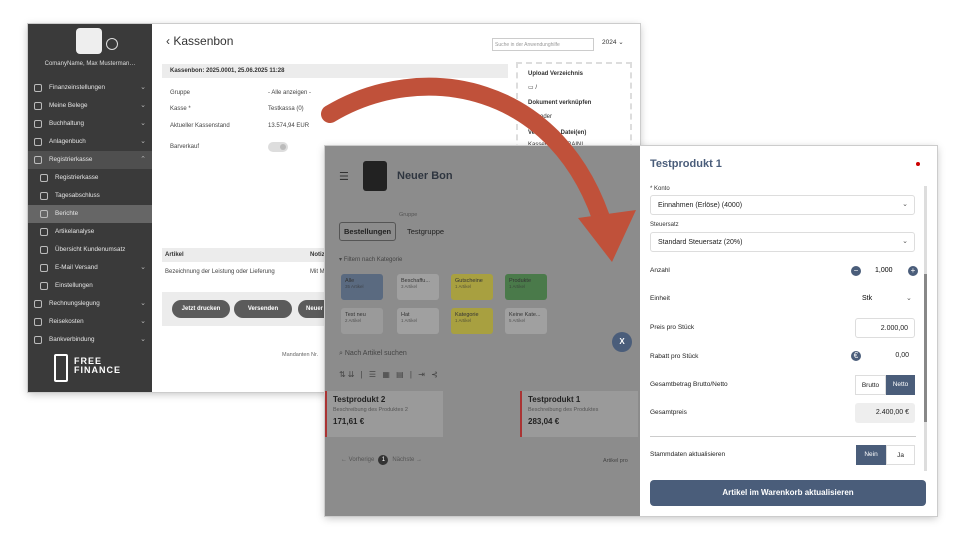 The image size is (960, 540). I want to click on callout-arrow, so click(478, 169).